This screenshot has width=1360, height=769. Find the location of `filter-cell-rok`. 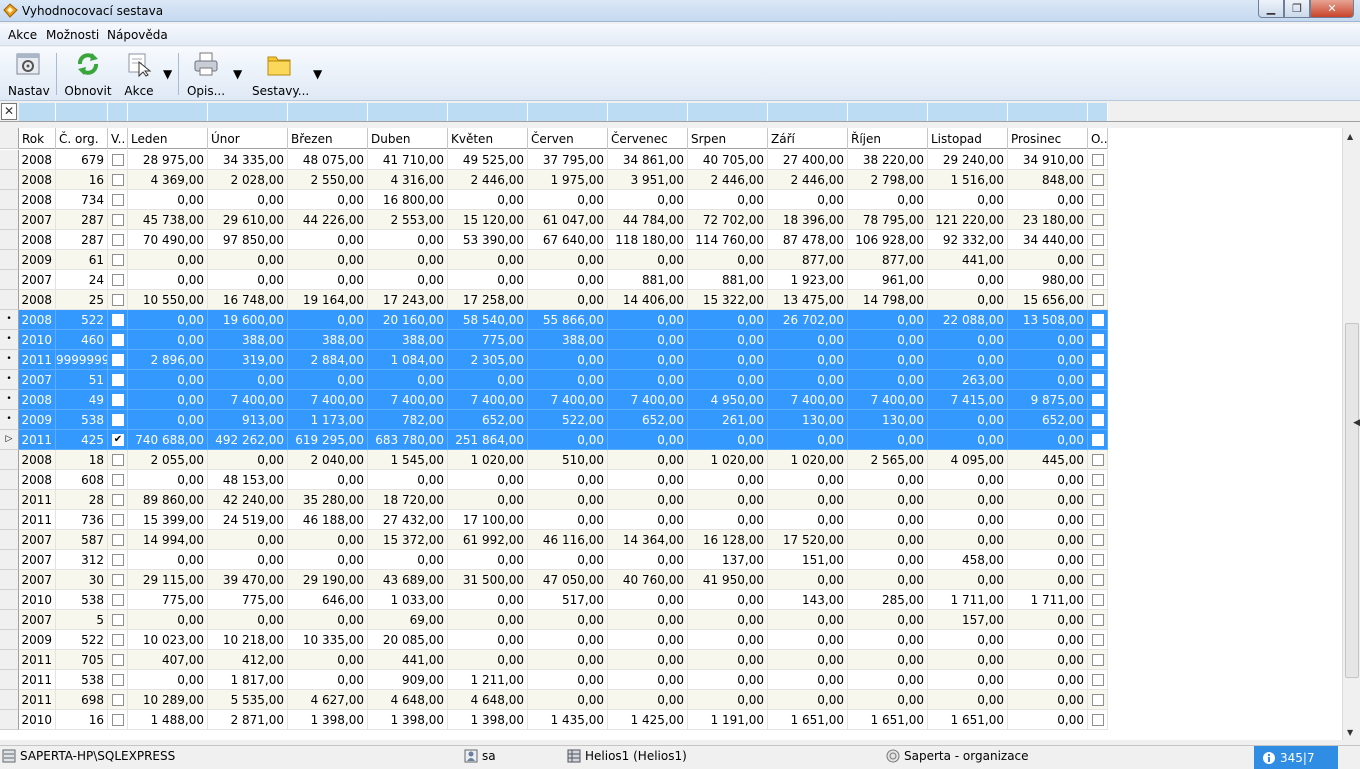

filter-cell-rok is located at coordinates (37, 112).